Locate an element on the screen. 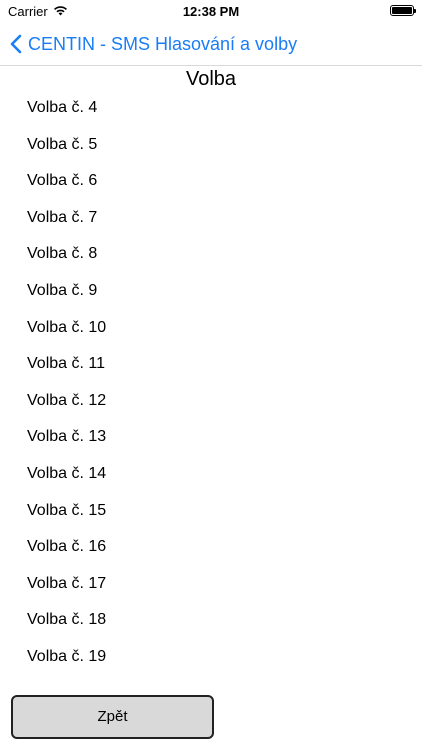 Image resolution: width=422 pixels, height=750 pixels. status-time: 12:38 PM is located at coordinates (211, 11).